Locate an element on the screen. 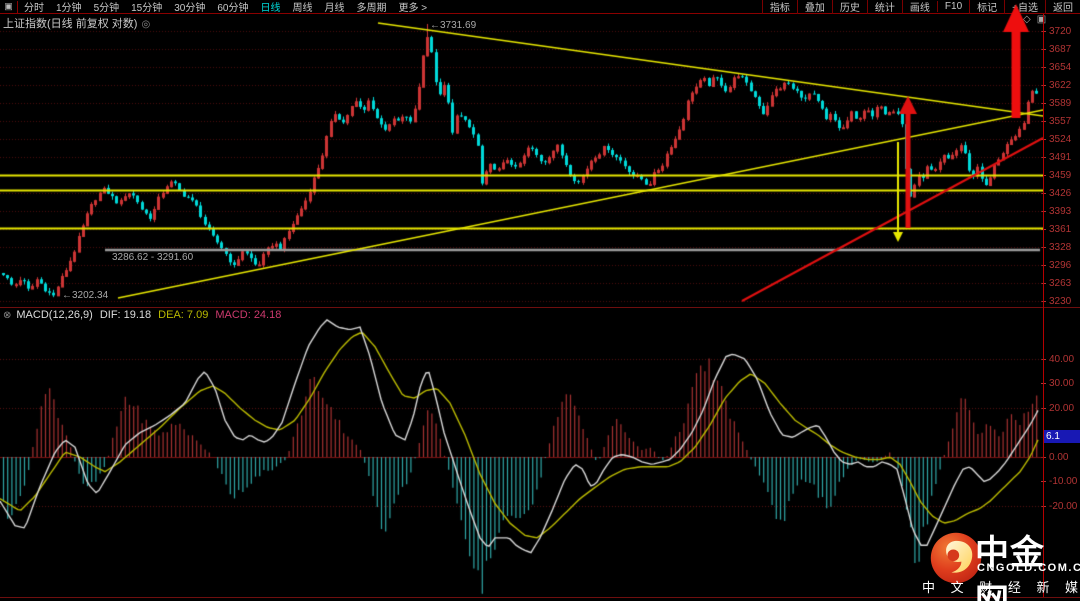  main-y-axis-label: 3589 is located at coordinates (1060, 103).